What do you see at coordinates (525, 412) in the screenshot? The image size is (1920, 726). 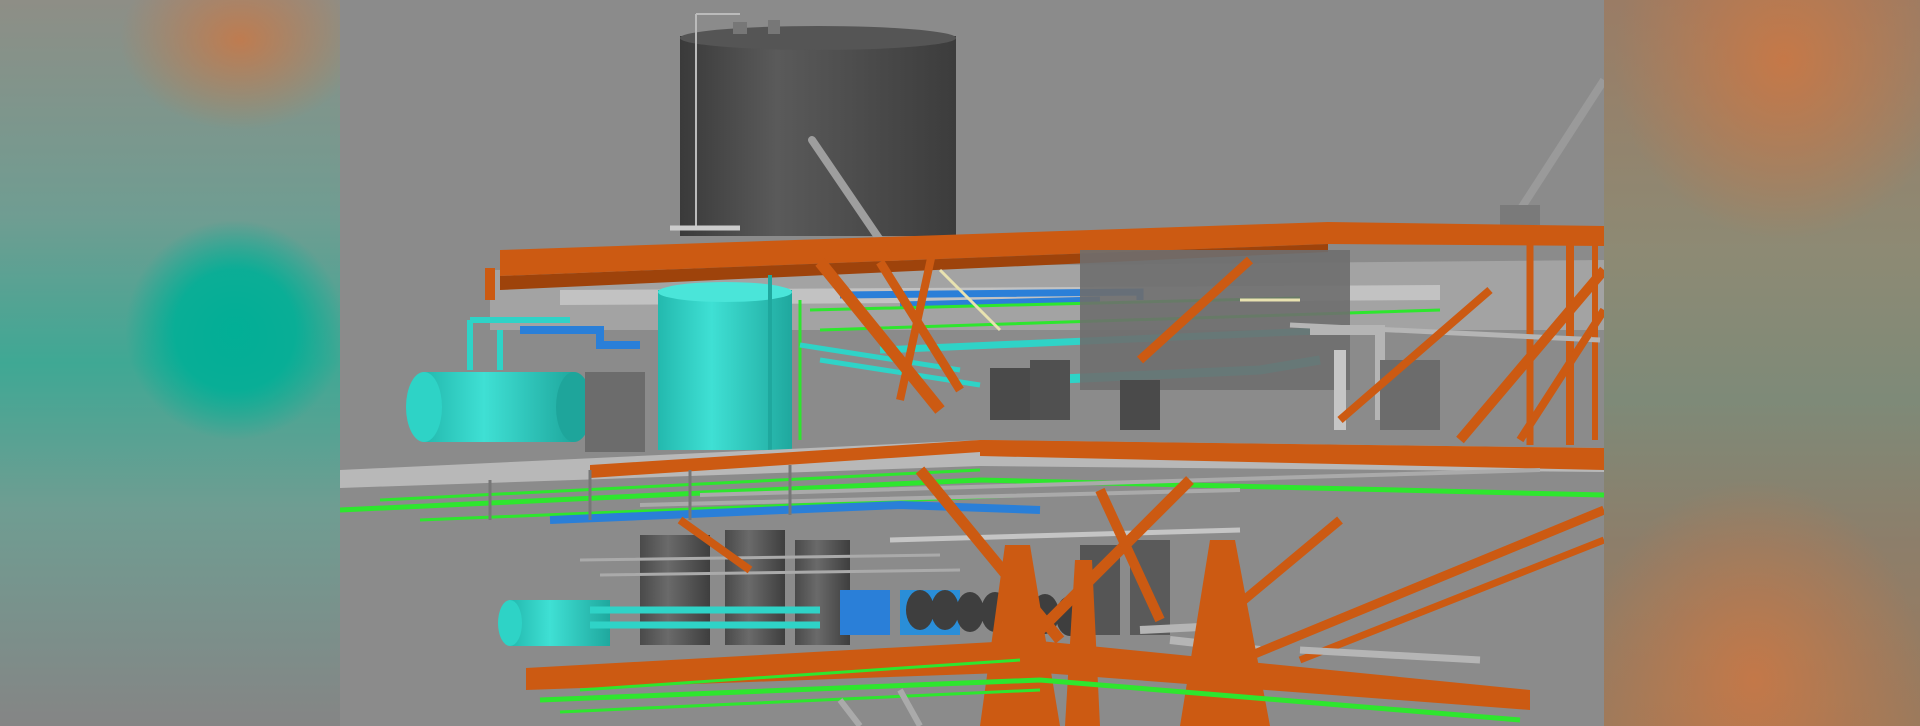 I see `cyan-horizontal-vessel` at bounding box center [525, 412].